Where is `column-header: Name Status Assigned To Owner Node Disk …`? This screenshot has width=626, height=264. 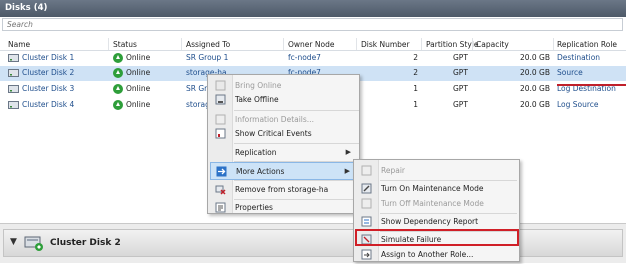
column-header: Name Status Assigned To Owner Node Disk … is located at coordinates (313, 44).